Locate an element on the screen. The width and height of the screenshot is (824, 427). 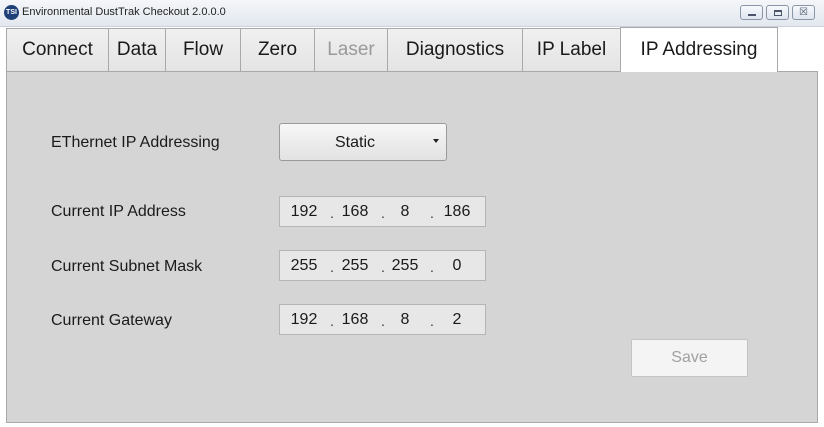
close-button: ☒ is located at coordinates (803, 12).